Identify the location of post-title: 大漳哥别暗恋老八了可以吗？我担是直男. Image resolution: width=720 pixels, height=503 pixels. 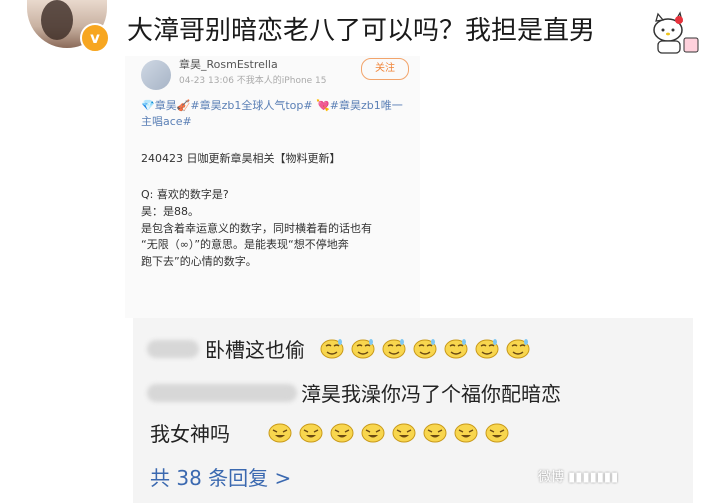
(361, 31).